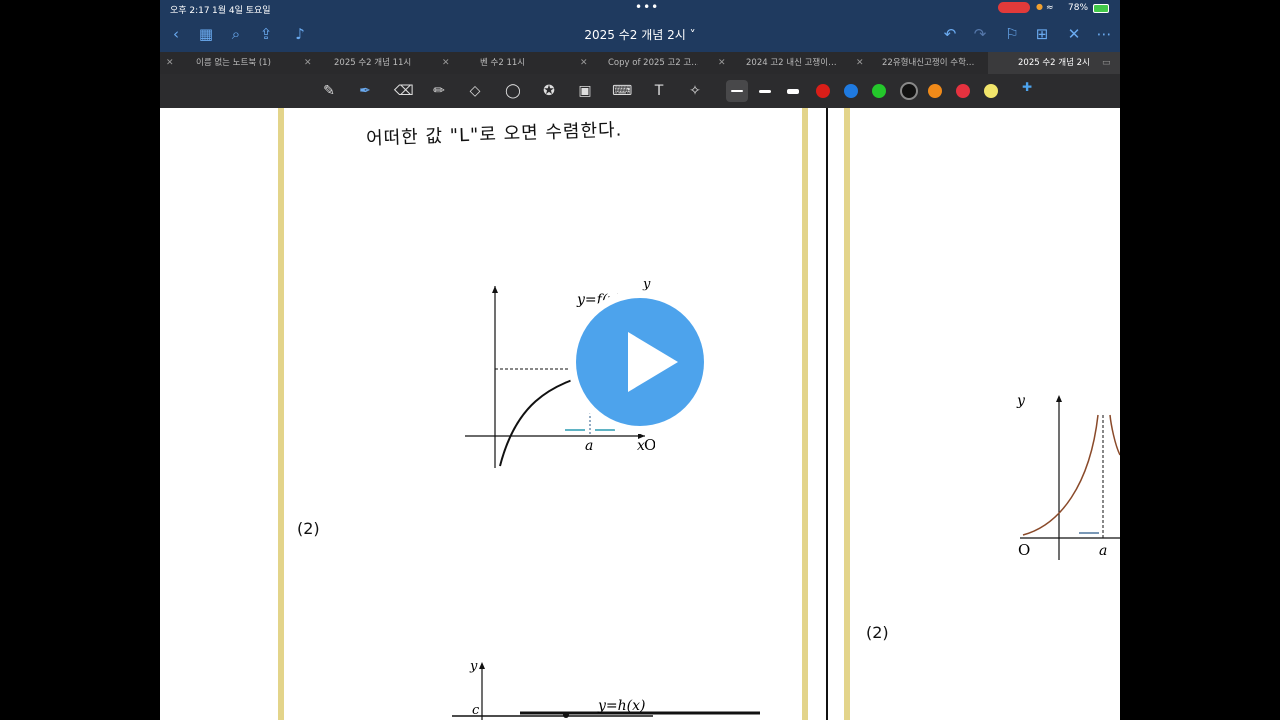 This screenshot has width=1280, height=720. Describe the element at coordinates (439, 91) in the screenshot. I see `highlighter-tool-icon: ✏` at that location.